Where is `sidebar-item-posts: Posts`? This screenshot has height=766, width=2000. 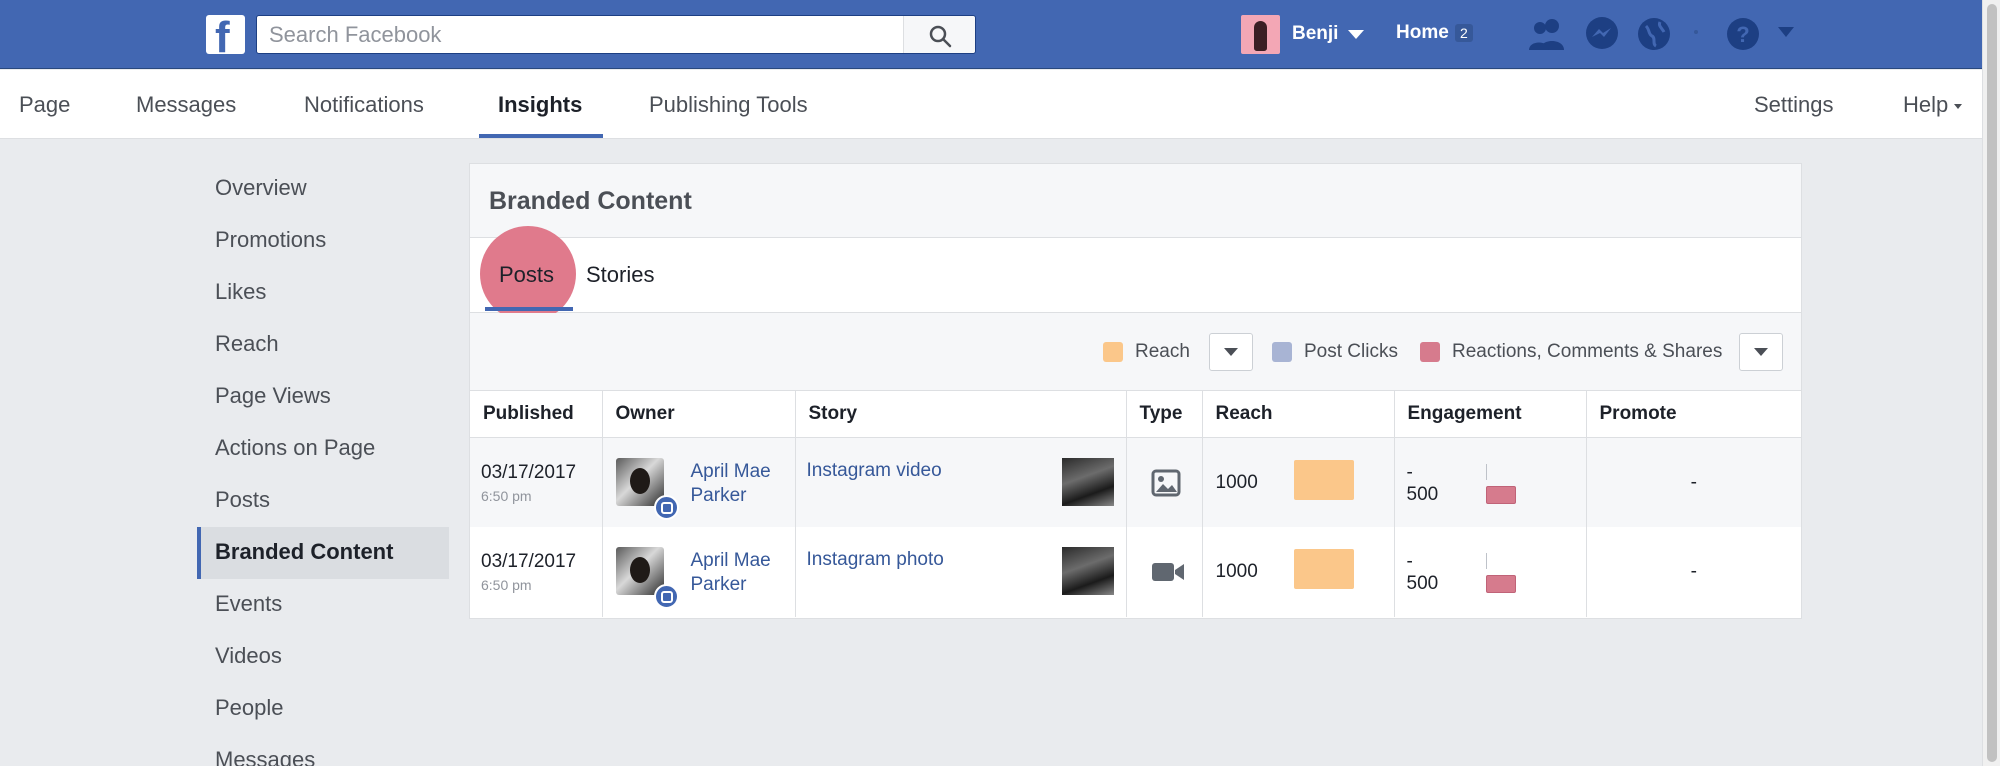 sidebar-item-posts: Posts is located at coordinates (323, 501).